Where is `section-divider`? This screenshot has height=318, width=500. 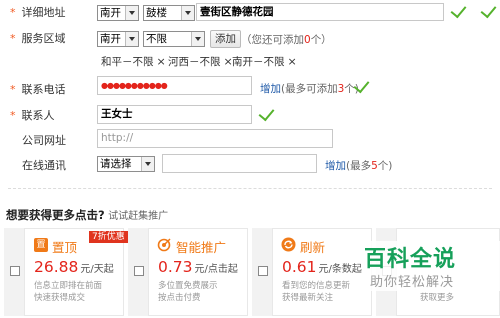 section-divider is located at coordinates (250, 188).